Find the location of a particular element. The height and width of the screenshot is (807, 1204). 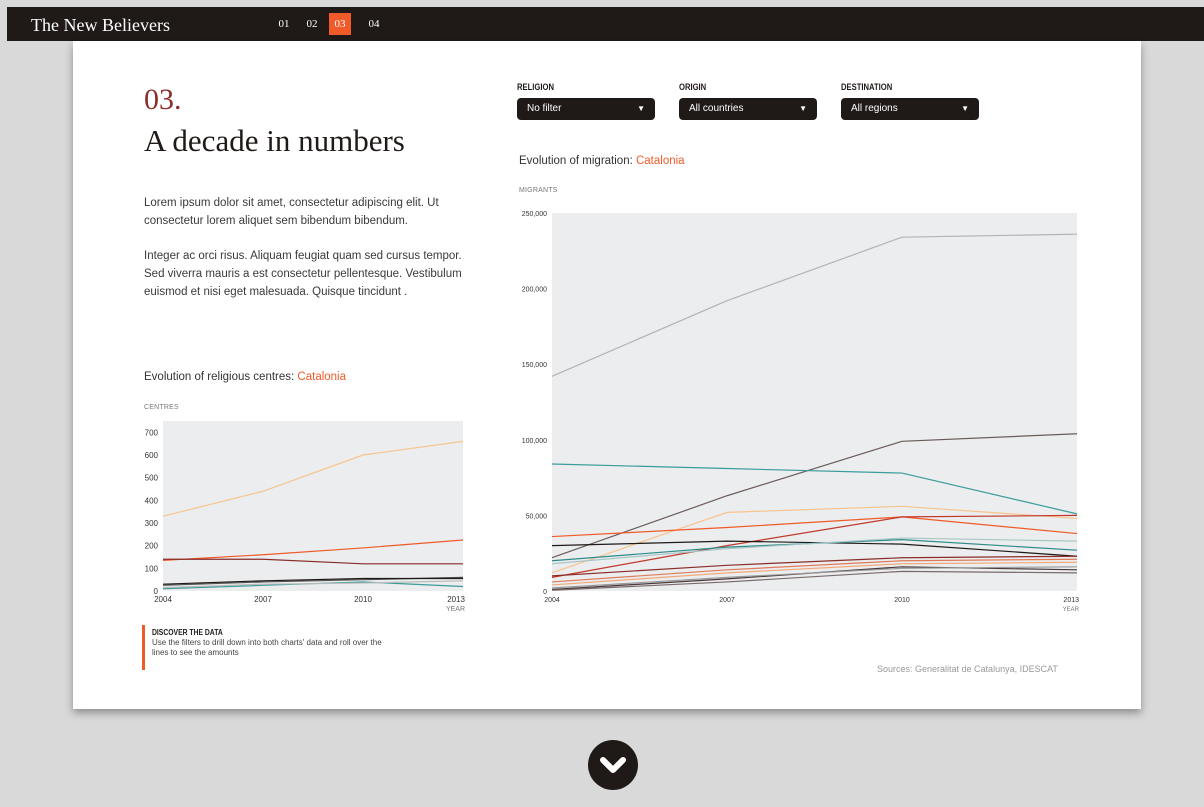

centres-y-tick-label: 100 is located at coordinates (152, 568).